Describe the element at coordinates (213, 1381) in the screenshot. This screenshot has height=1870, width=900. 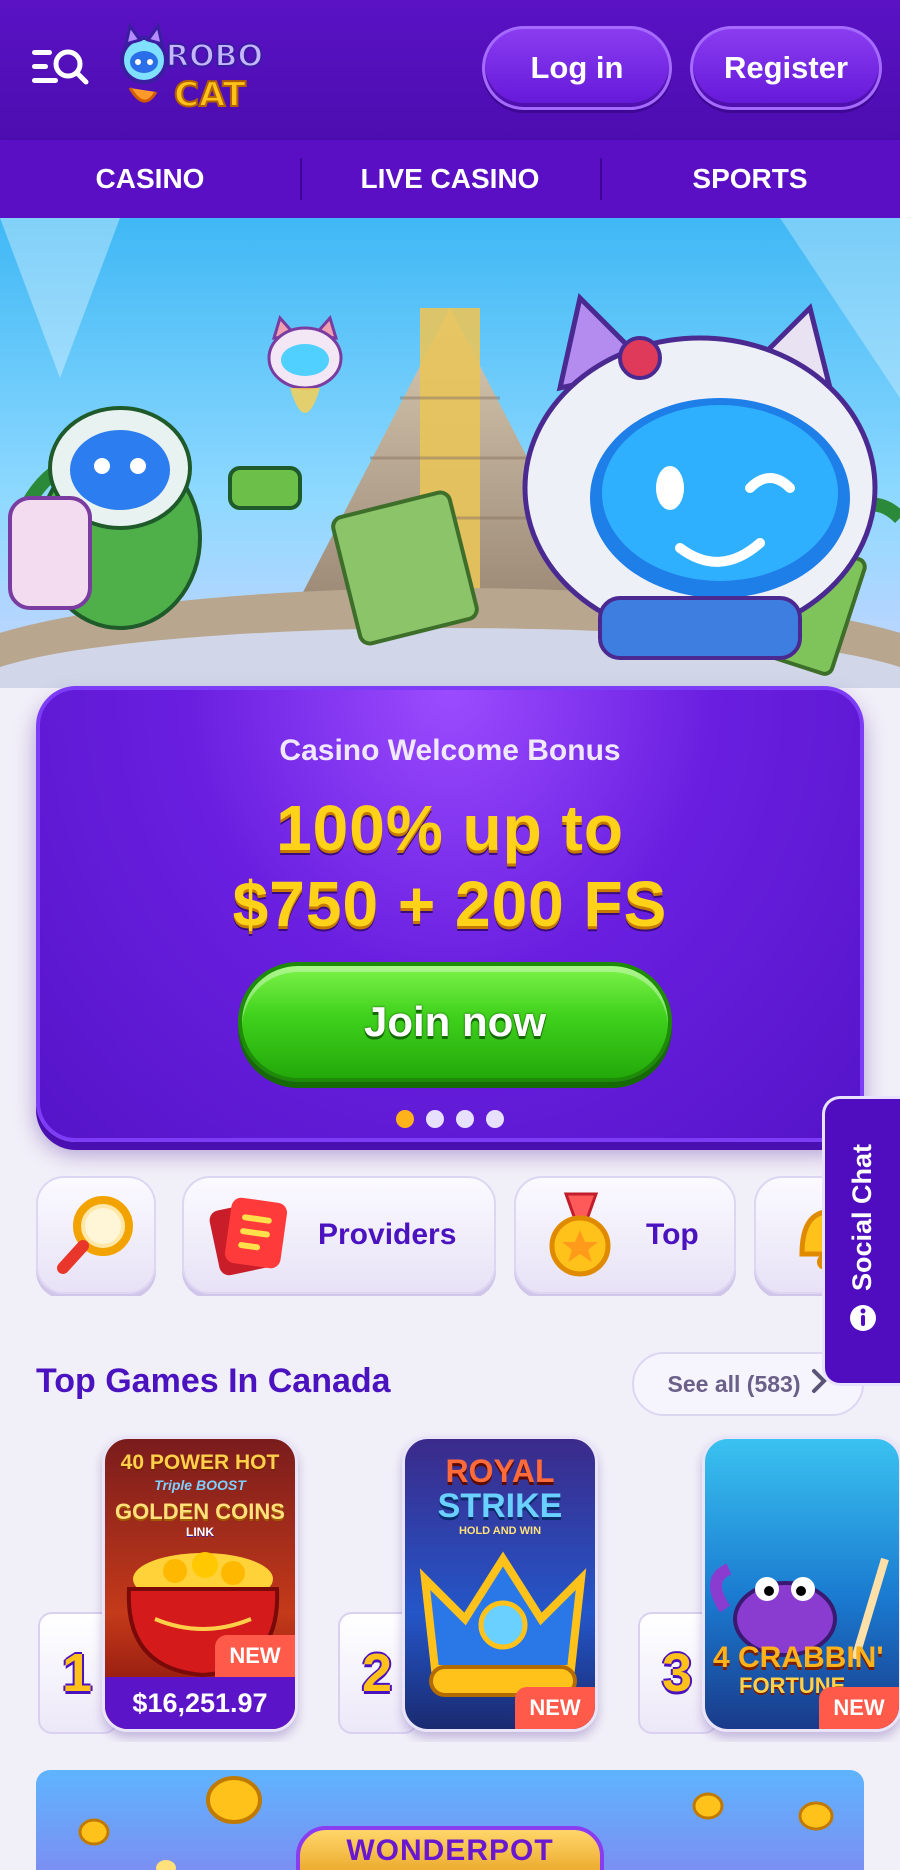
I see `top-games-title: Top Games In Canada` at that location.